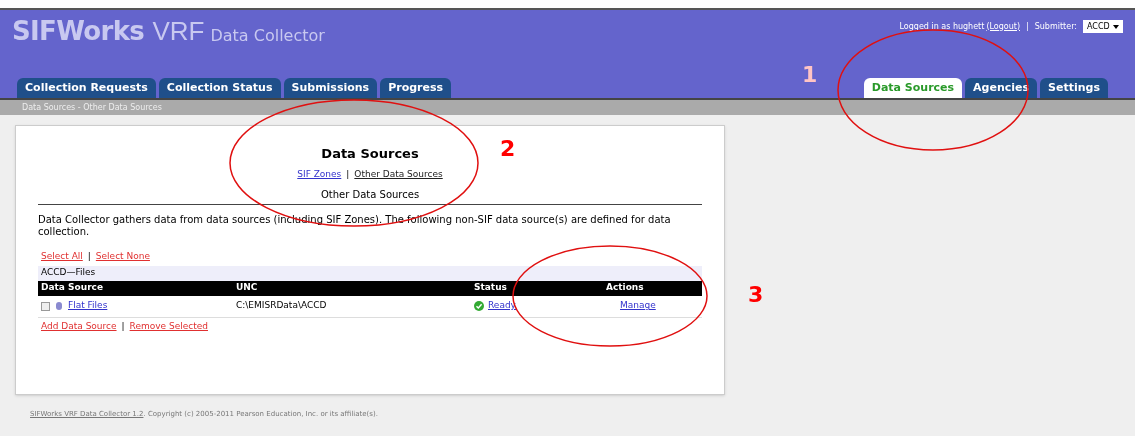 Image resolution: width=1135 pixels, height=436 pixels. I want to click on select-link: Select None, so click(122, 257).